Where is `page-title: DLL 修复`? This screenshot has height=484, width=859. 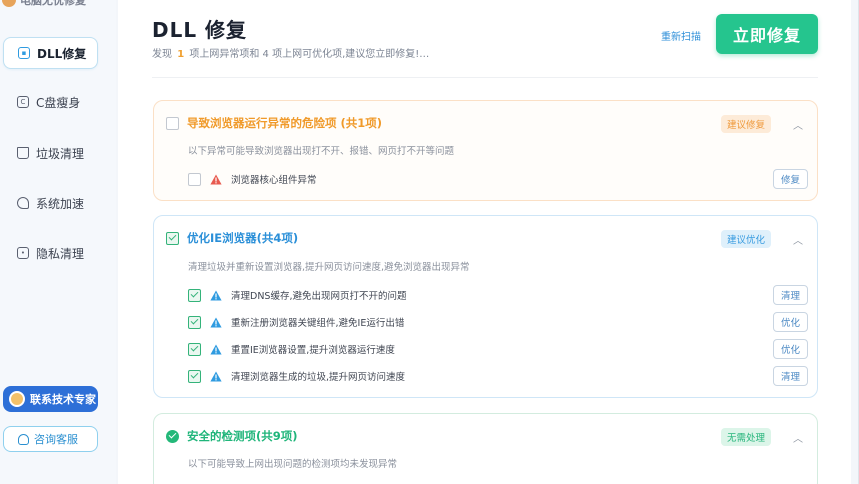
page-title: DLL 修复 is located at coordinates (200, 30).